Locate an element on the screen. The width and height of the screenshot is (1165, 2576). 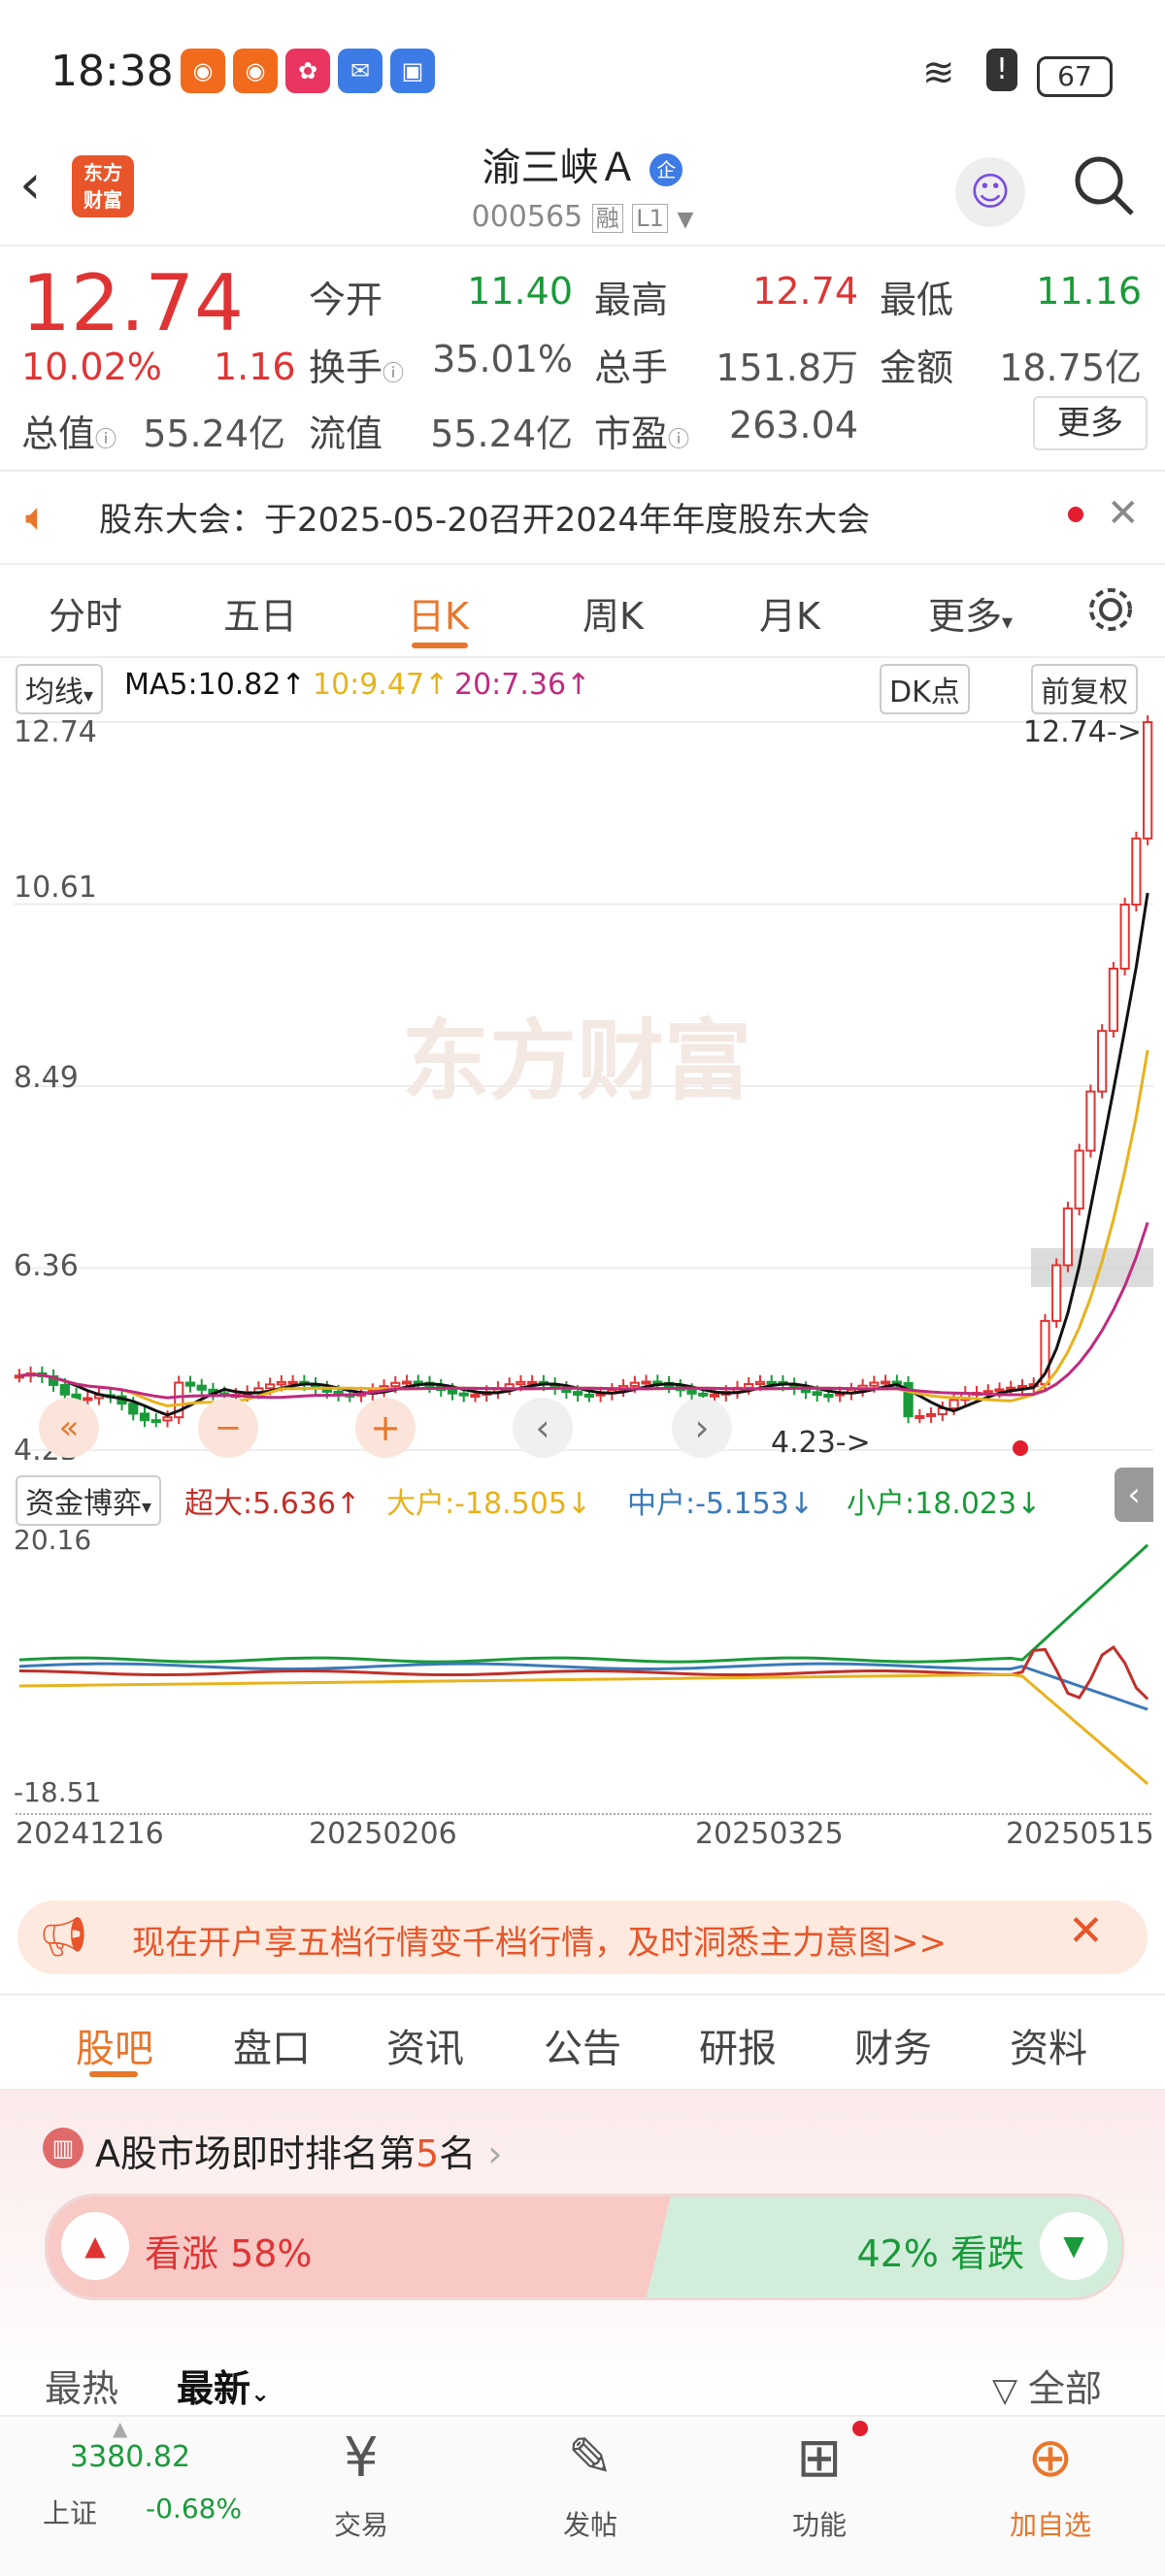
vote-down-button: ▼ is located at coordinates (1074, 2246).